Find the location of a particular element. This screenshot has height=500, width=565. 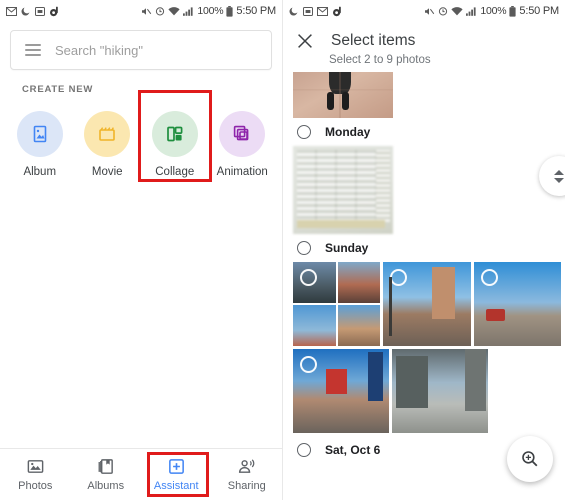

right-status-system-icons: 100% 5:50 PM is located at coordinates (491, 11).